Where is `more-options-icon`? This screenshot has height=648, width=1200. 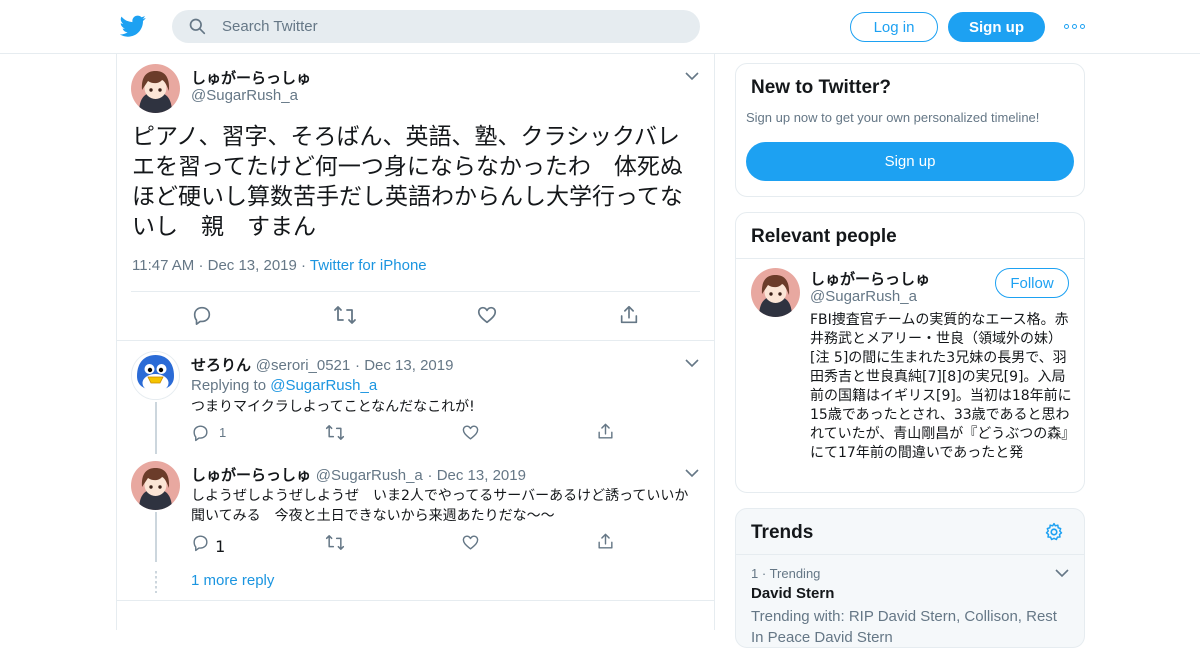
more-options-icon is located at coordinates (1075, 26).